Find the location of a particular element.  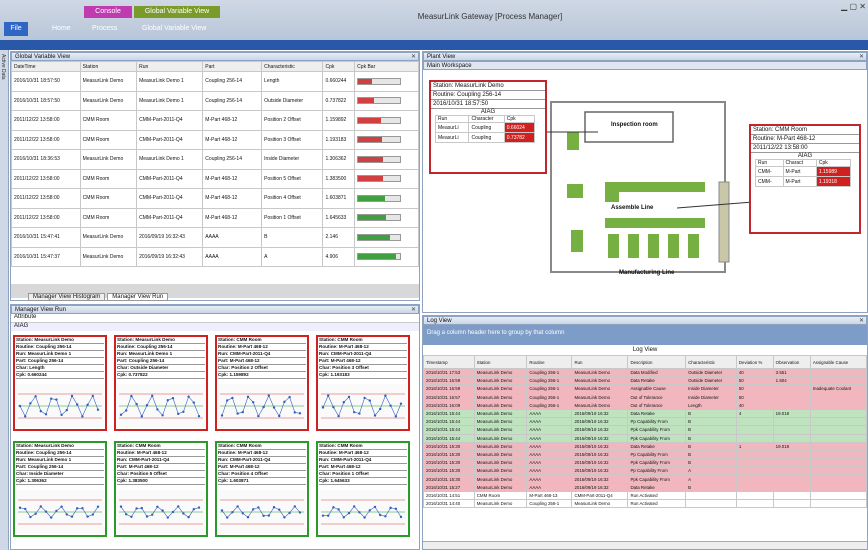

column-header: Timestamp is located at coordinates (449, 362).